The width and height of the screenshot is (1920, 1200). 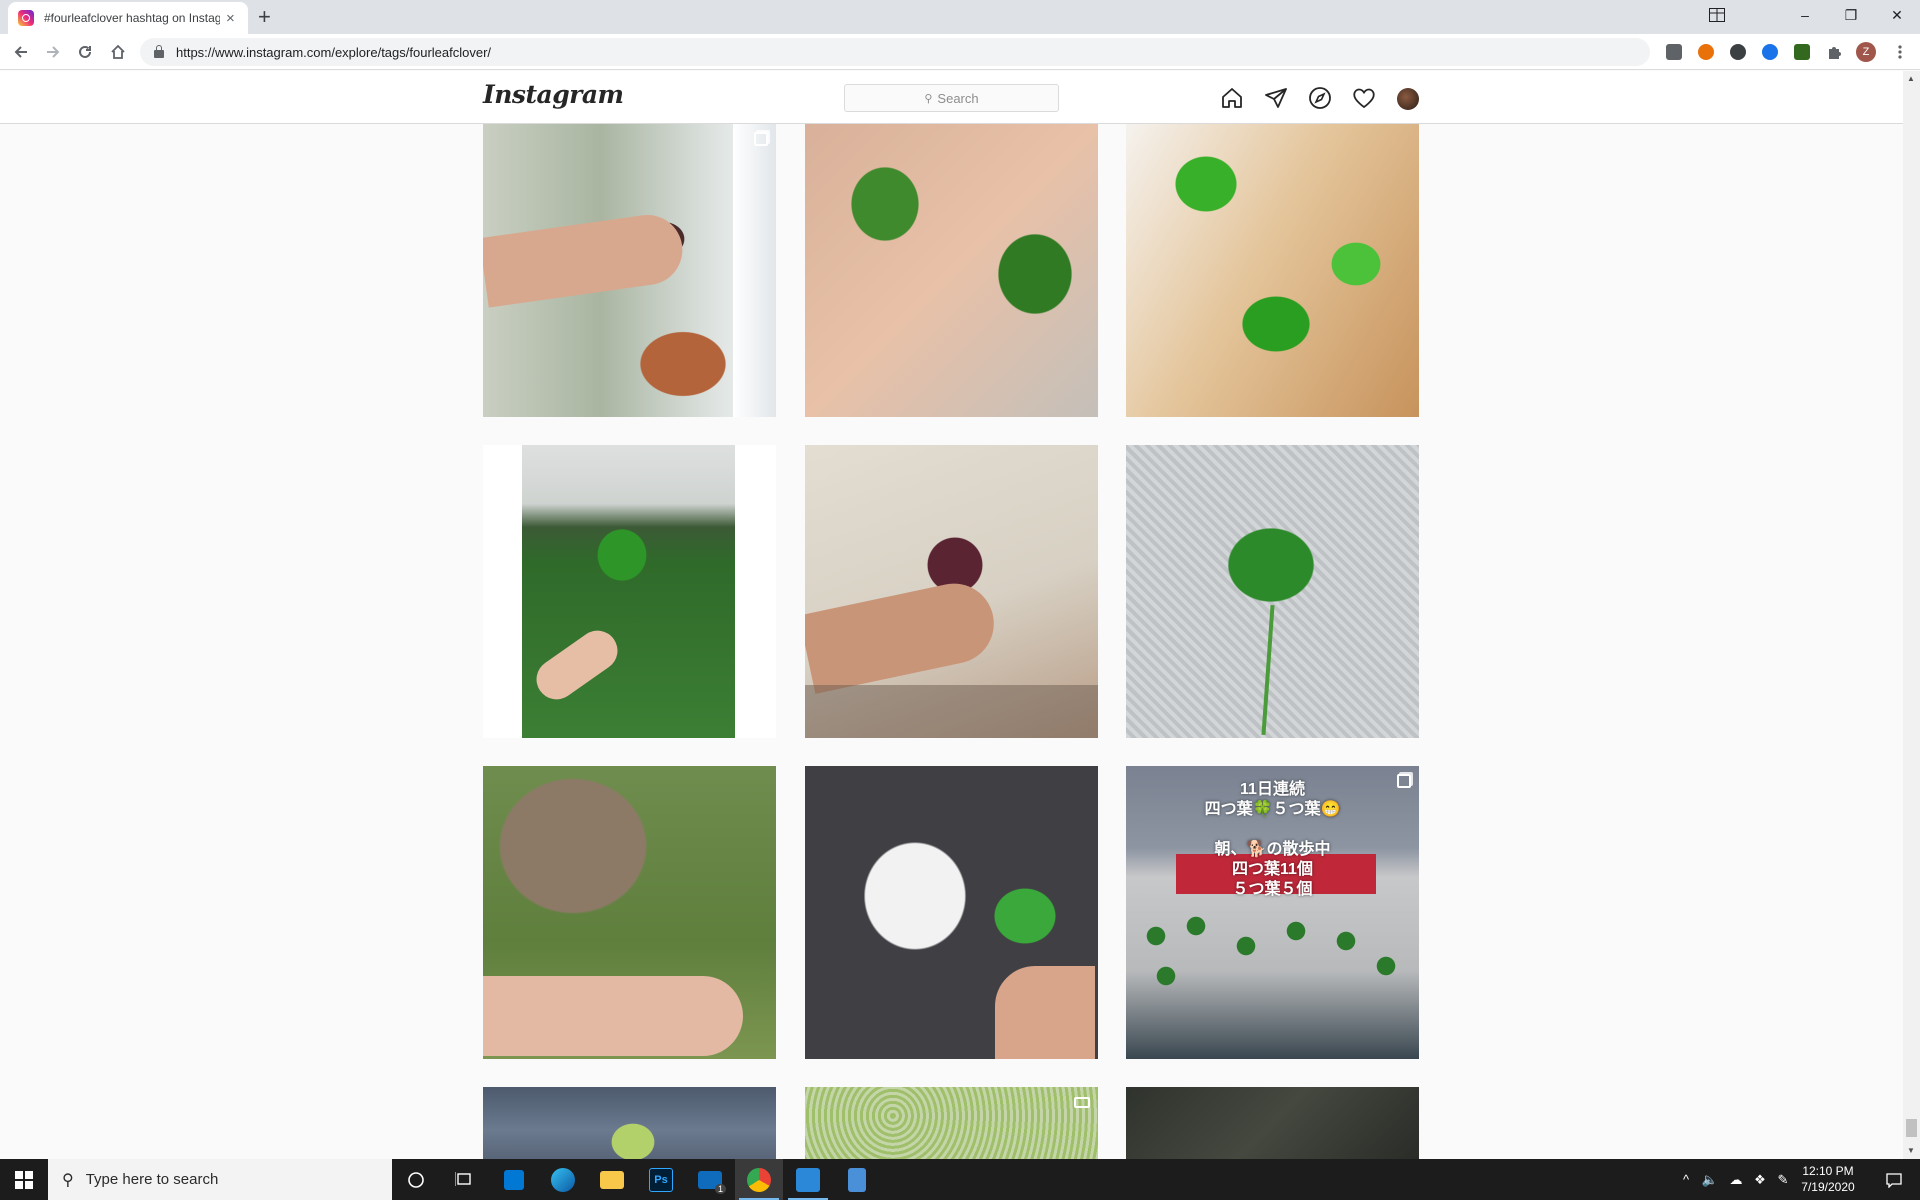 What do you see at coordinates (1834, 52) in the screenshot?
I see `extensions-puzzle-icon` at bounding box center [1834, 52].